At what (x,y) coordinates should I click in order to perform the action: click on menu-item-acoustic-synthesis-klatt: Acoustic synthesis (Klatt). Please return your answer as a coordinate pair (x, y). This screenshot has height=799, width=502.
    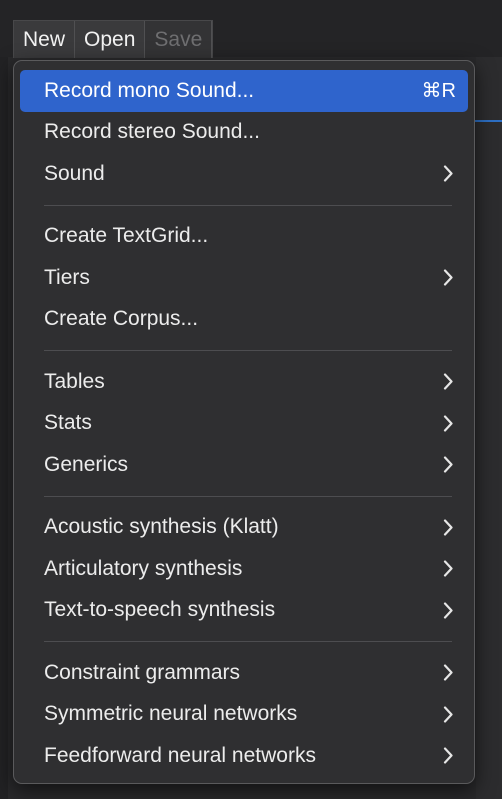
    Looking at the image, I should click on (244, 528).